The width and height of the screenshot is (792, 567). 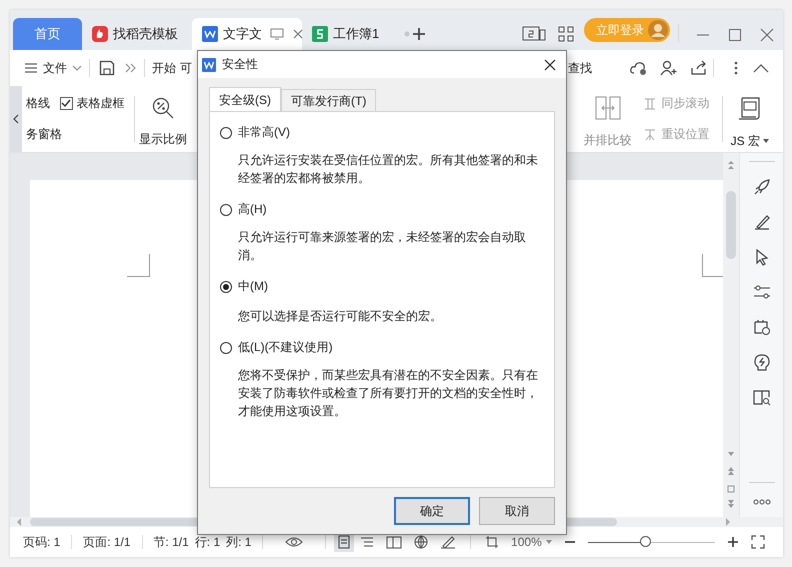 I want to click on compare-button: 并排比较, so click(x=608, y=119).